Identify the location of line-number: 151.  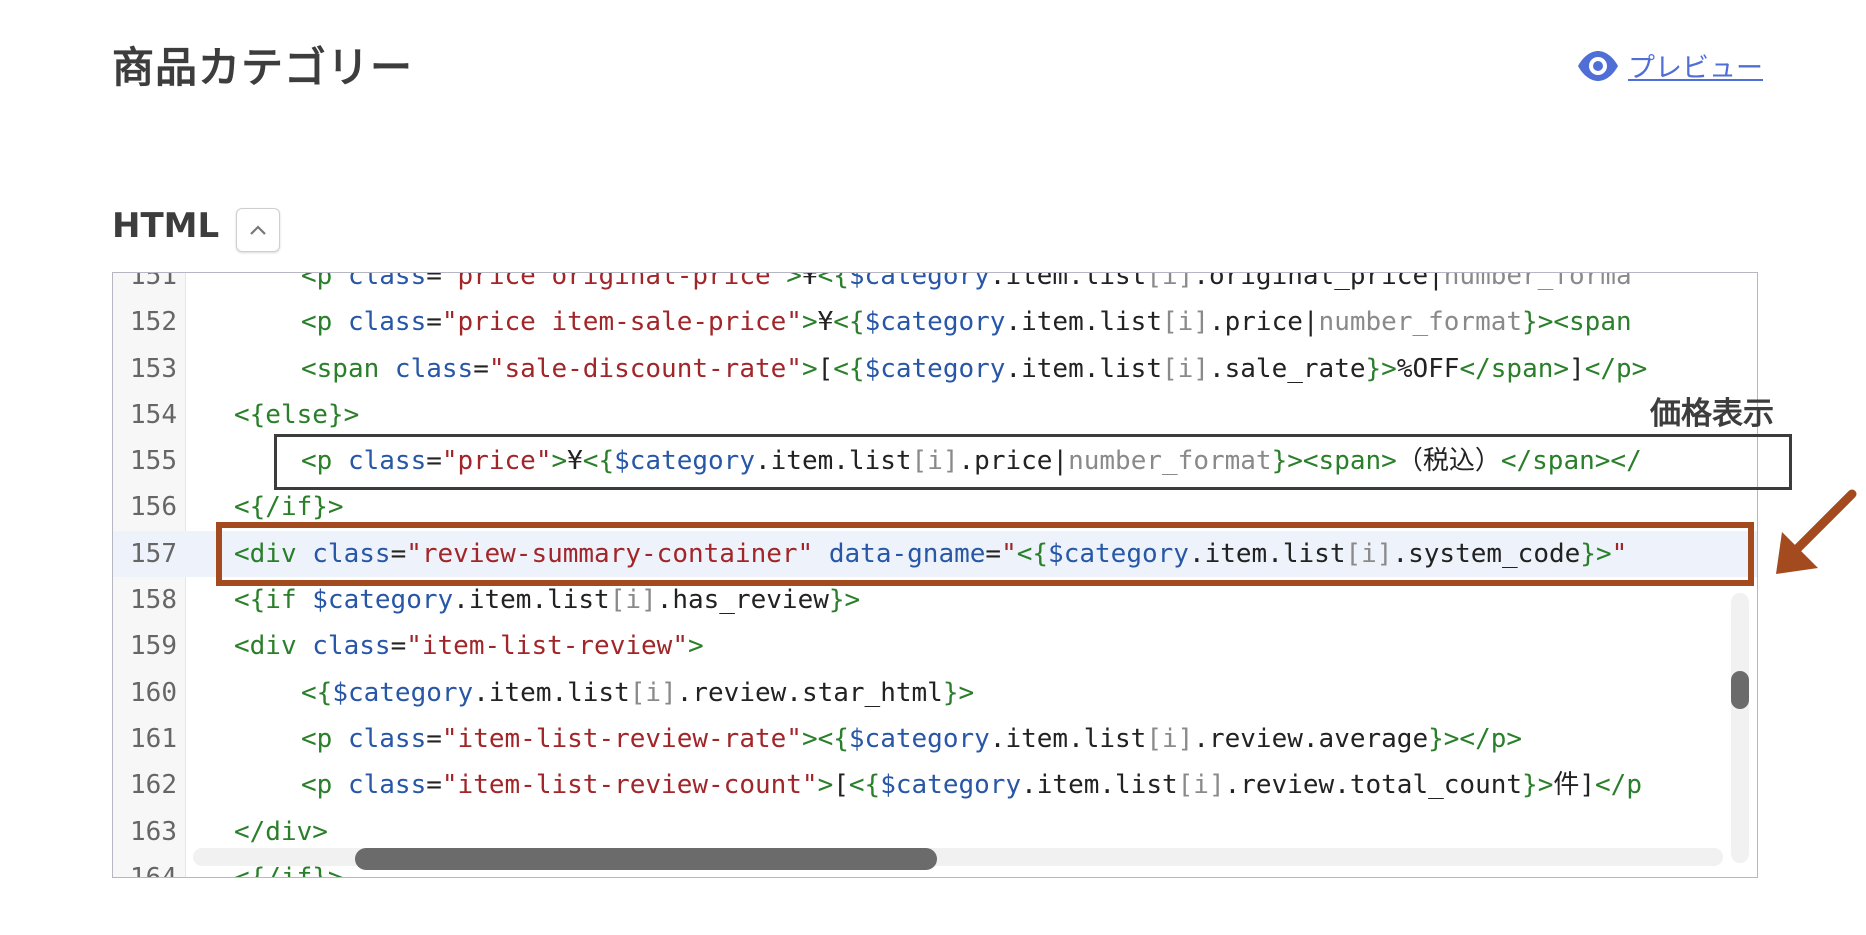
(153, 281).